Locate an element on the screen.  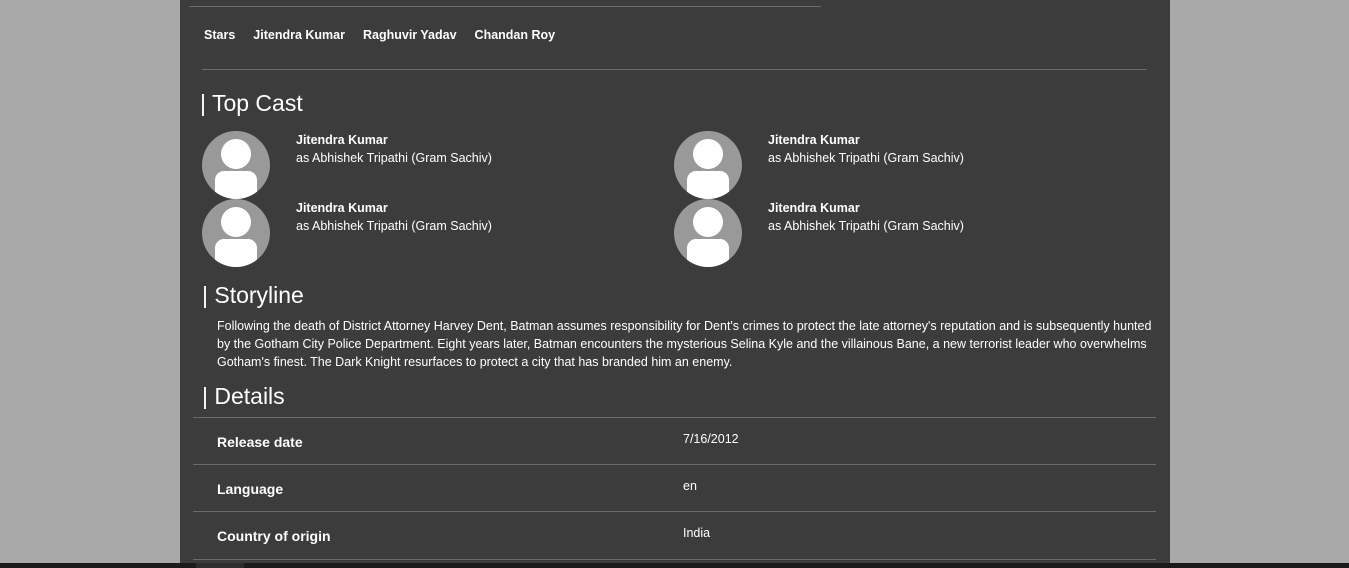
top-cast-heading: | Top Cast is located at coordinates (251, 103).